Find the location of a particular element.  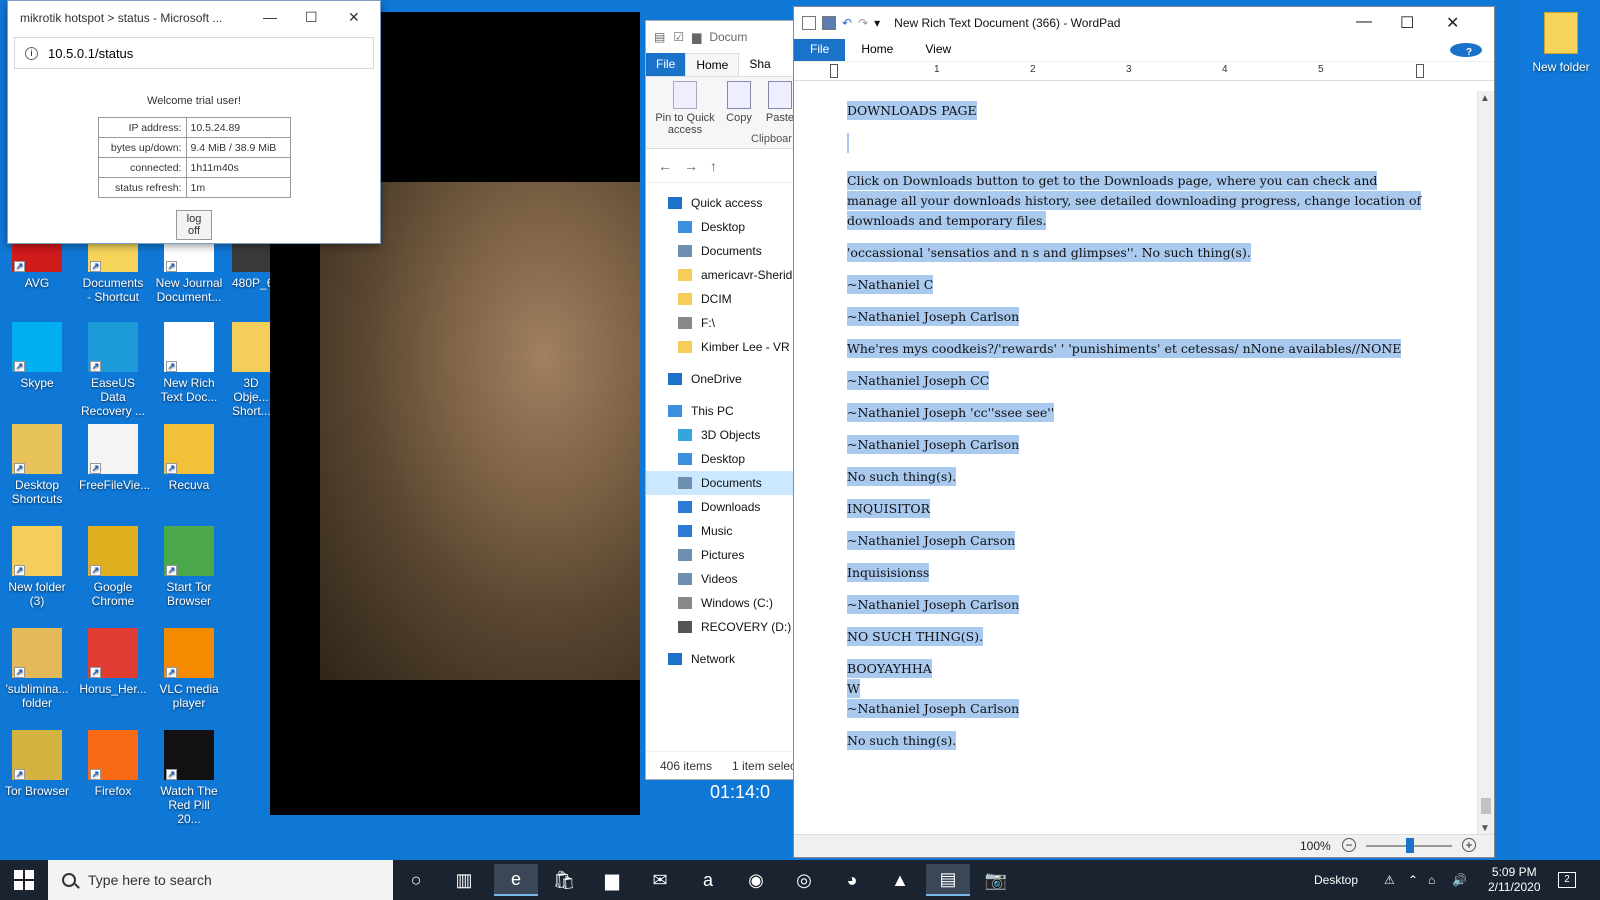

nav-item: Kimber Lee - VR P is located at coordinates (720, 347).